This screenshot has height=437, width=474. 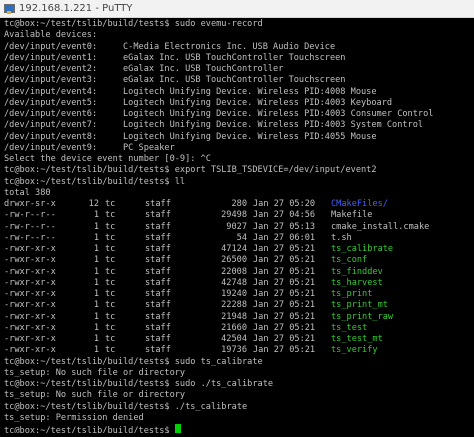 I want to click on file-name: ts_test_mt, so click(x=357, y=339).